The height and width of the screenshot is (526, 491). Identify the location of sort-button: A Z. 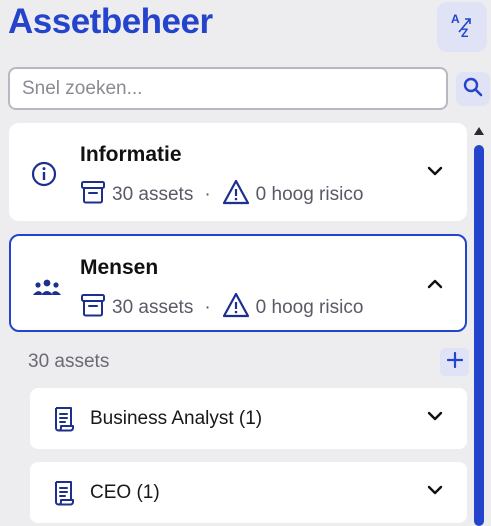
(462, 27).